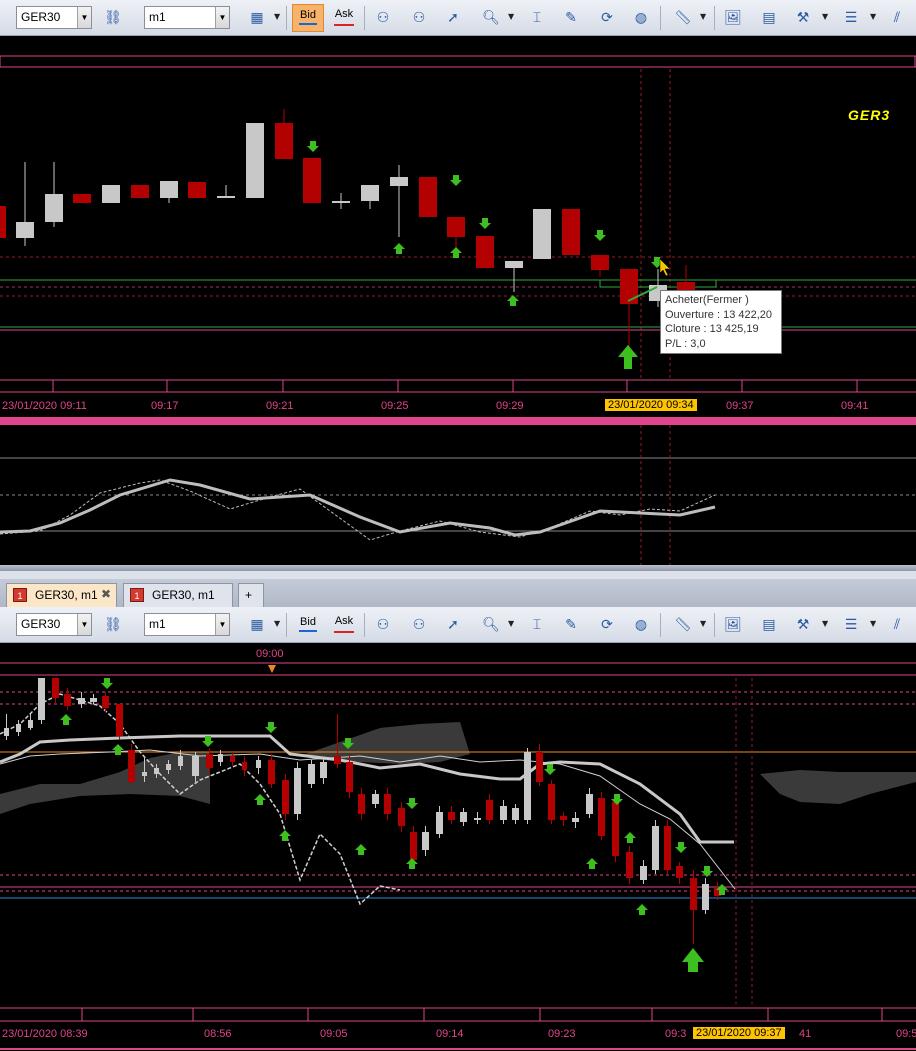  Describe the element at coordinates (485, 223) in the screenshot. I see `top-signal-arrows` at that location.